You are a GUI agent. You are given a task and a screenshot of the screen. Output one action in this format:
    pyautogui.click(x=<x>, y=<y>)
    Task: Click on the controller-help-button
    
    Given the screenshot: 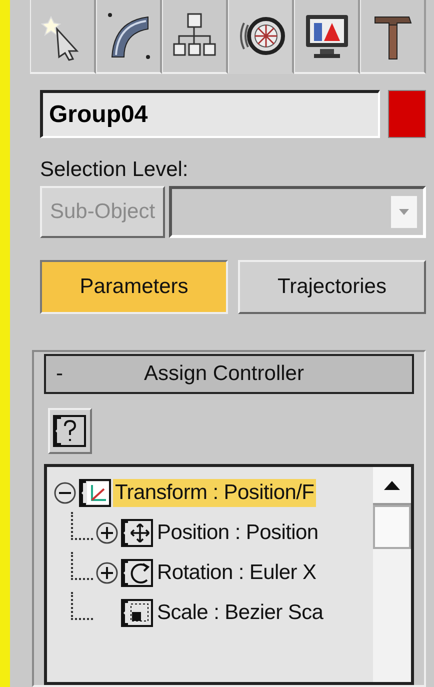 What is the action you would take?
    pyautogui.click(x=70, y=431)
    